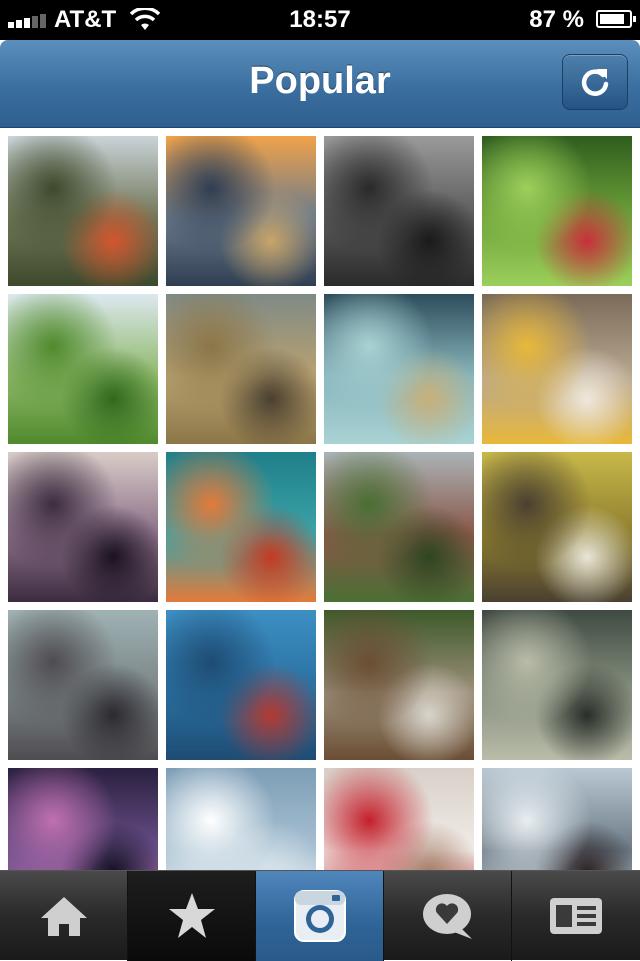 Image resolution: width=640 pixels, height=961 pixels. I want to click on page-title: Popular, so click(320, 81).